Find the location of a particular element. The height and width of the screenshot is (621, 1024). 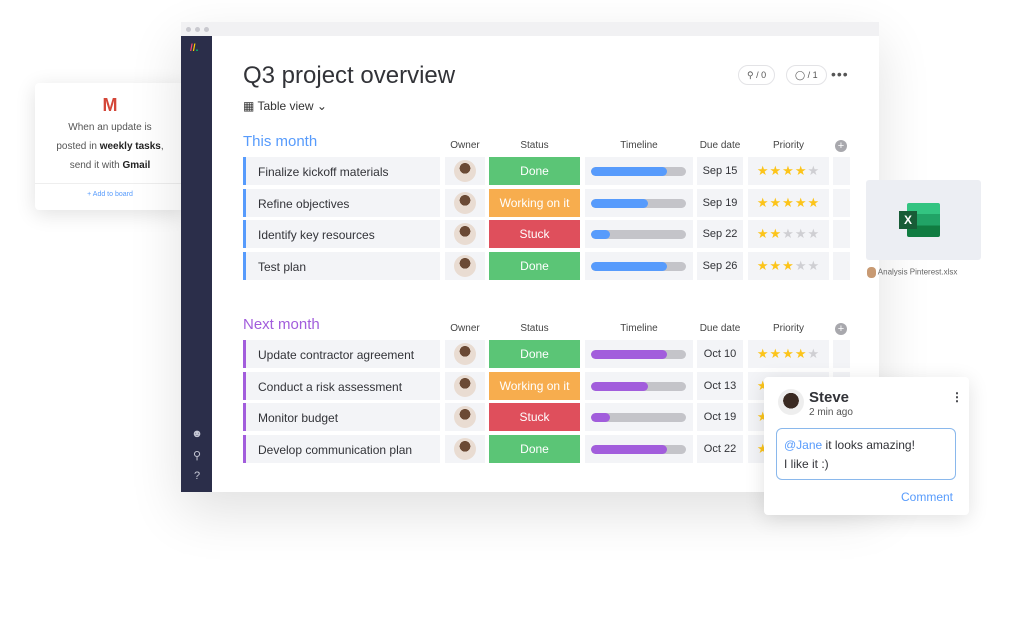

due-date-cell: Oct 22 is located at coordinates (720, 448).